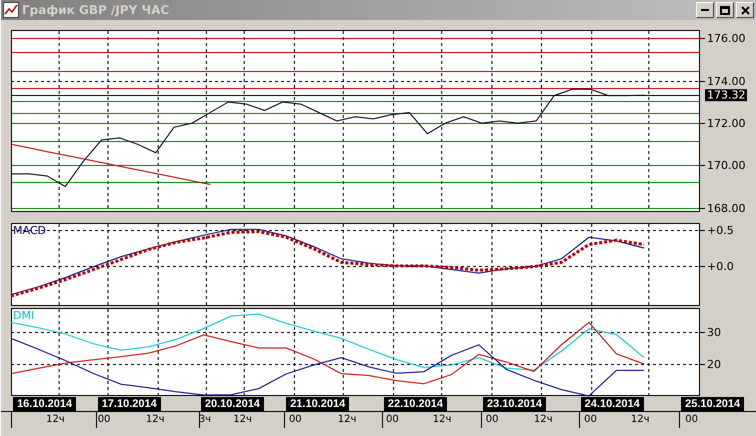 The width and height of the screenshot is (756, 436). Describe the element at coordinates (726, 123) in the screenshot. I see `axis-label: 172.00` at that location.